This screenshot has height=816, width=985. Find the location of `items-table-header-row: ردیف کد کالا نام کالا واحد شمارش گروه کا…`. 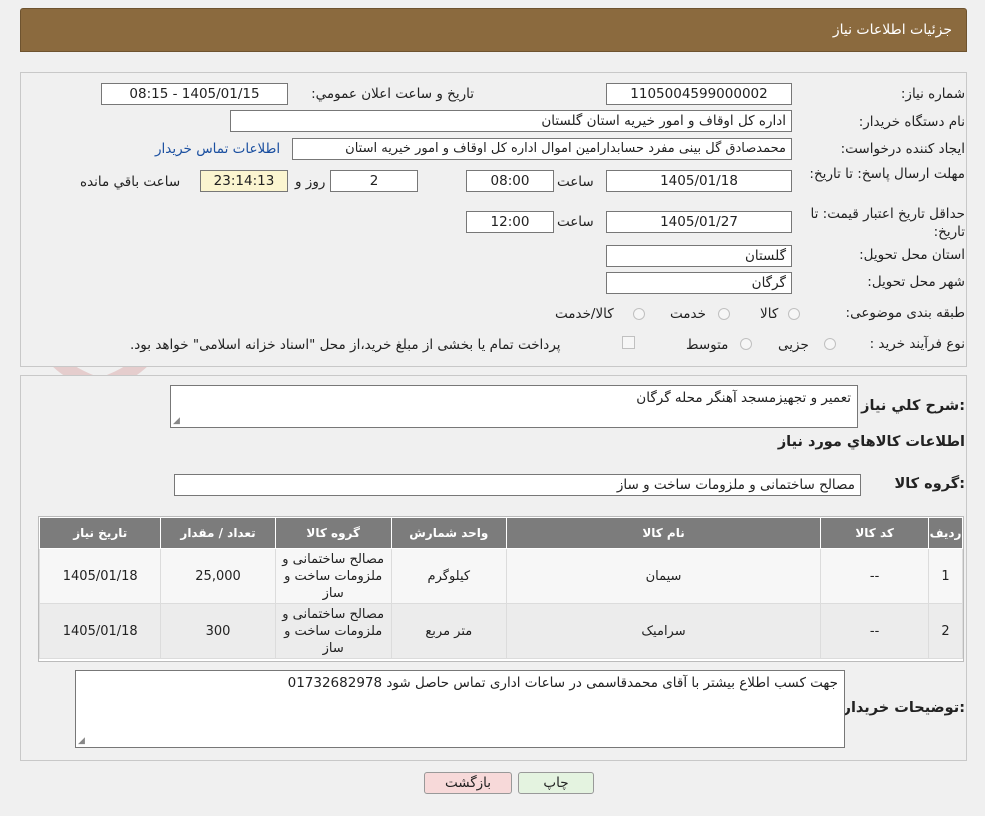

items-table-header-row: ردیف کد کالا نام کالا واحد شمارش گروه کا… is located at coordinates (500, 533).